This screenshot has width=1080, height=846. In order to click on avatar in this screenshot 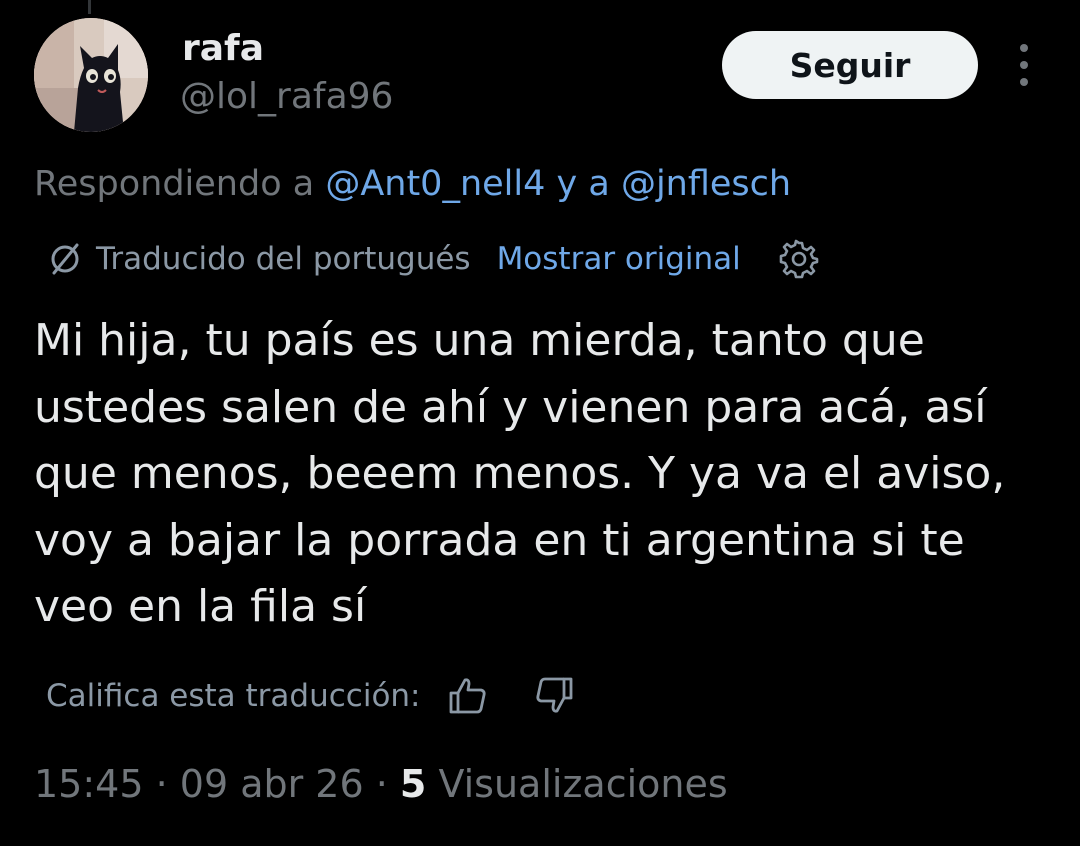, I will do `click(91, 75)`.